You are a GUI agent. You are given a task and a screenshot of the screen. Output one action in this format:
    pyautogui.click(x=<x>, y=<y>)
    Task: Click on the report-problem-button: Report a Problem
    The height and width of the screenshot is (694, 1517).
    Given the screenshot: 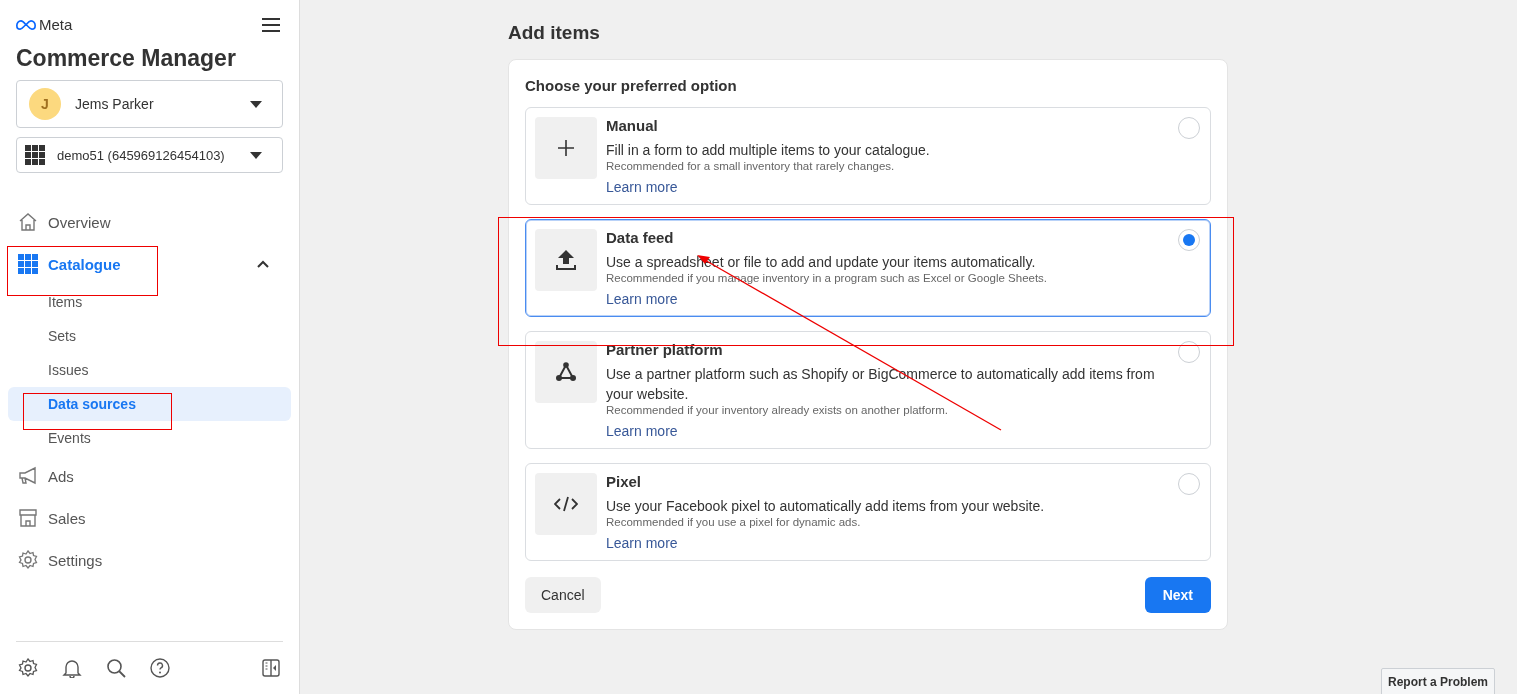 What is the action you would take?
    pyautogui.click(x=1437, y=681)
    